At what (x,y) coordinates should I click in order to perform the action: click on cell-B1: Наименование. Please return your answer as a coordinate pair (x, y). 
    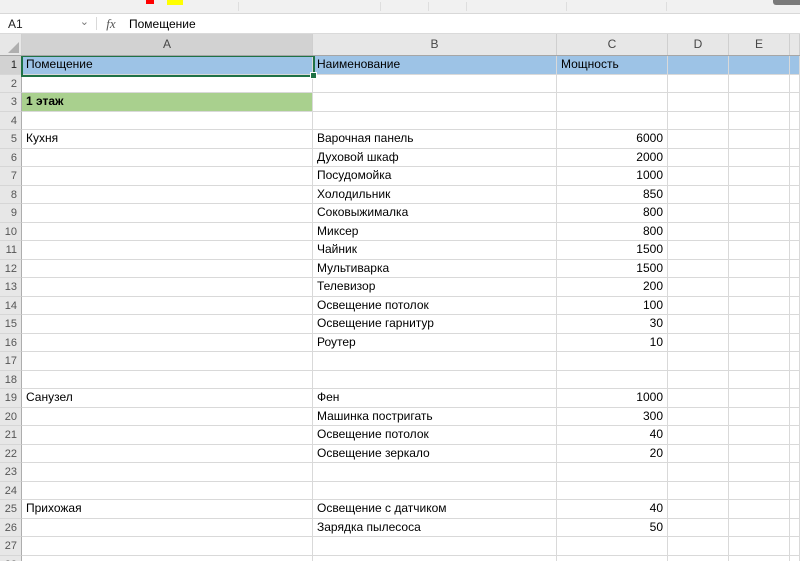
    Looking at the image, I should click on (435, 65).